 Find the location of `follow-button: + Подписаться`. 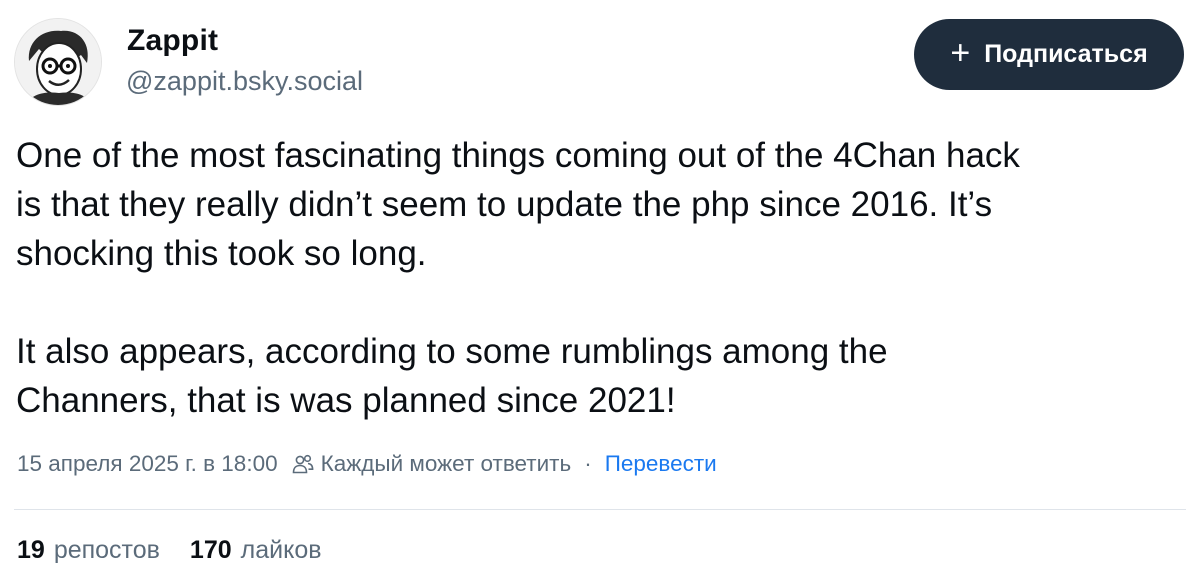

follow-button: + Подписаться is located at coordinates (1049, 54).